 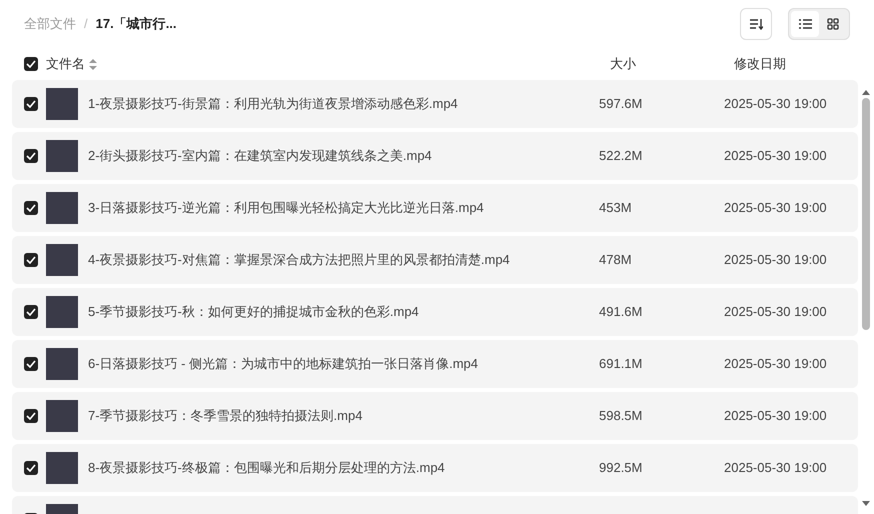 I want to click on file-row: 8-夜景摄影技巧-终极篇：包围曝光和后期分层处理的方法.mp4 992.5M 2025-05-30 19:00, so click(x=435, y=468).